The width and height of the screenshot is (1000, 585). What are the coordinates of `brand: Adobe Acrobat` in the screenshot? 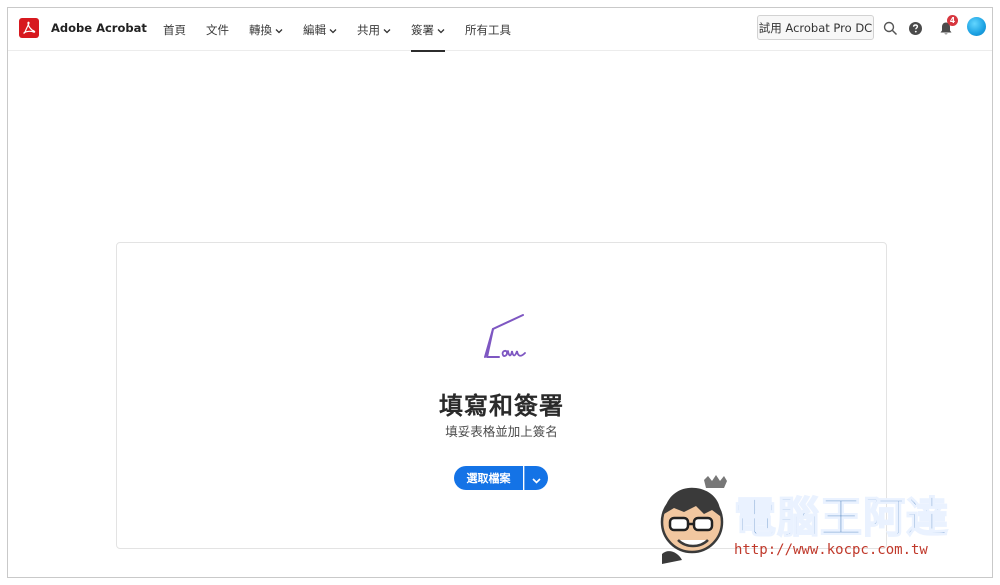 It's located at (83, 28).